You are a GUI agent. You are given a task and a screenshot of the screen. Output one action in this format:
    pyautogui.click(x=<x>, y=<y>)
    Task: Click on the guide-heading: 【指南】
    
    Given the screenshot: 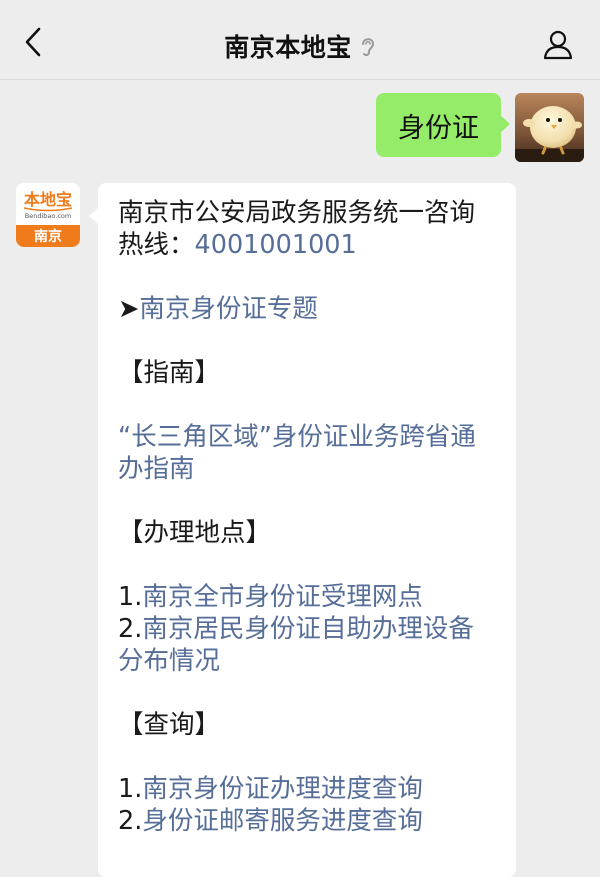 What is the action you would take?
    pyautogui.click(x=169, y=373)
    